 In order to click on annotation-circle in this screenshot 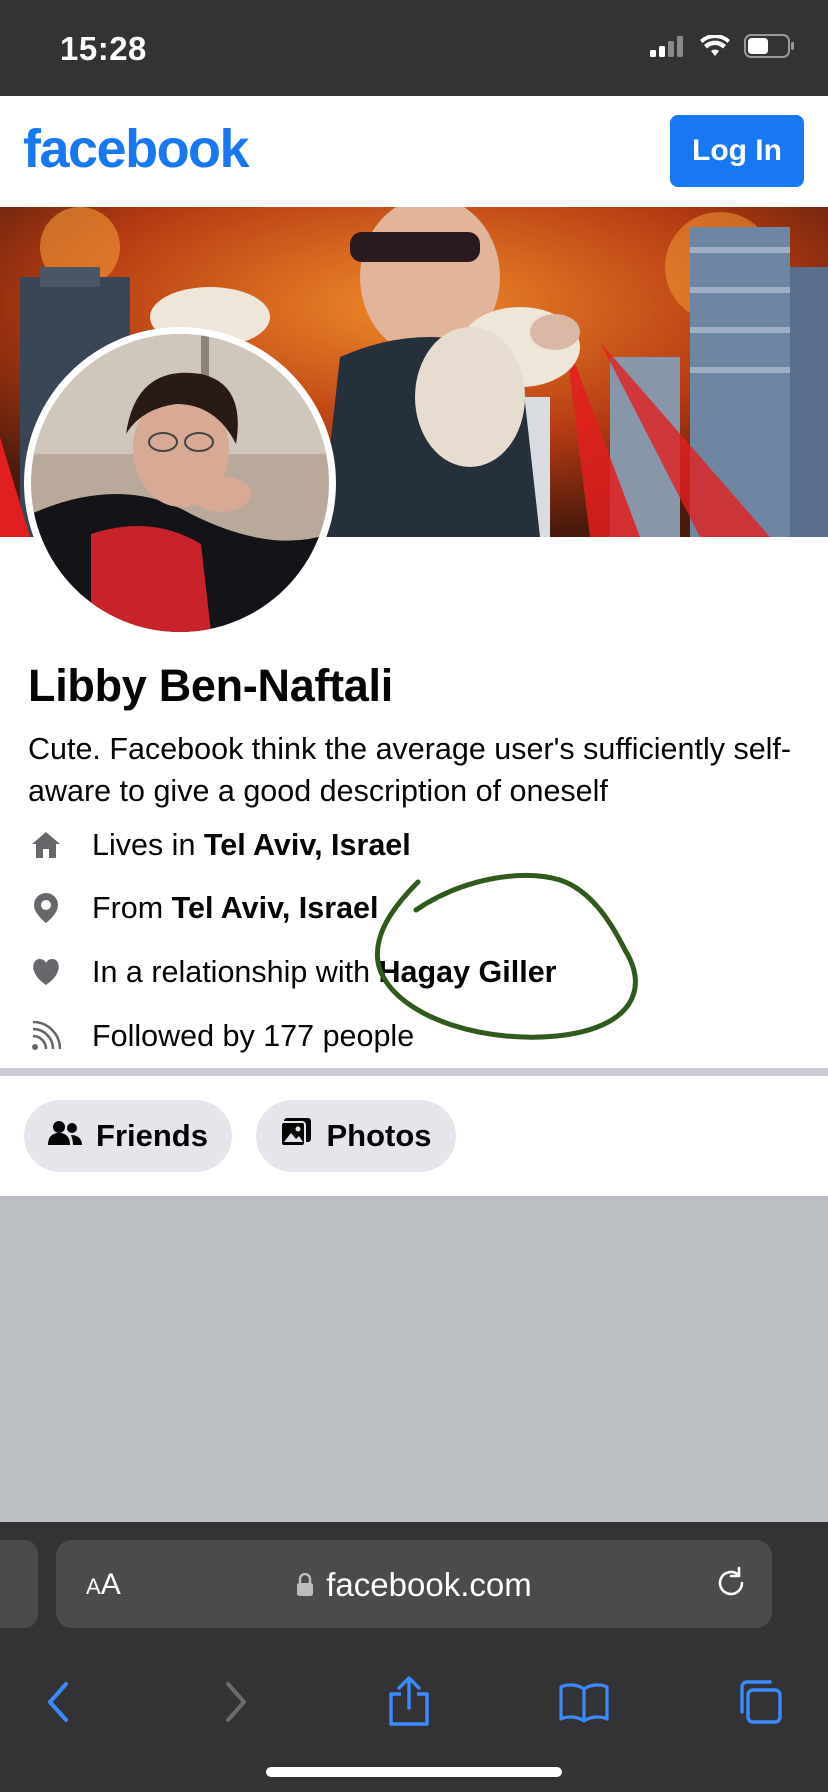, I will do `click(506, 956)`.